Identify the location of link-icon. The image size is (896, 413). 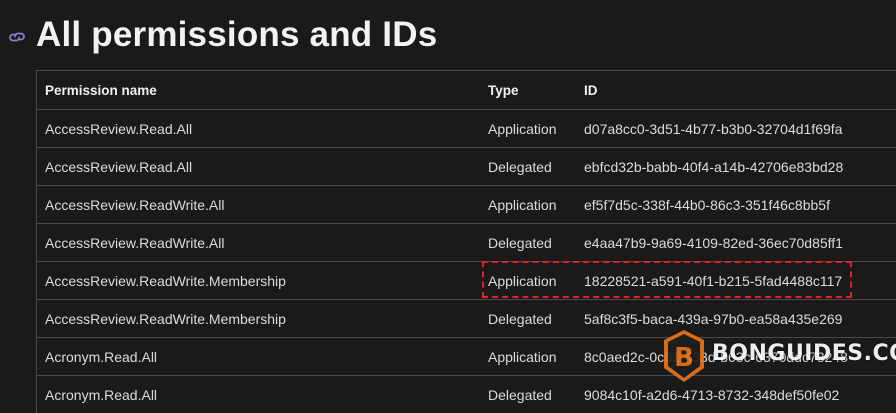
(17, 37).